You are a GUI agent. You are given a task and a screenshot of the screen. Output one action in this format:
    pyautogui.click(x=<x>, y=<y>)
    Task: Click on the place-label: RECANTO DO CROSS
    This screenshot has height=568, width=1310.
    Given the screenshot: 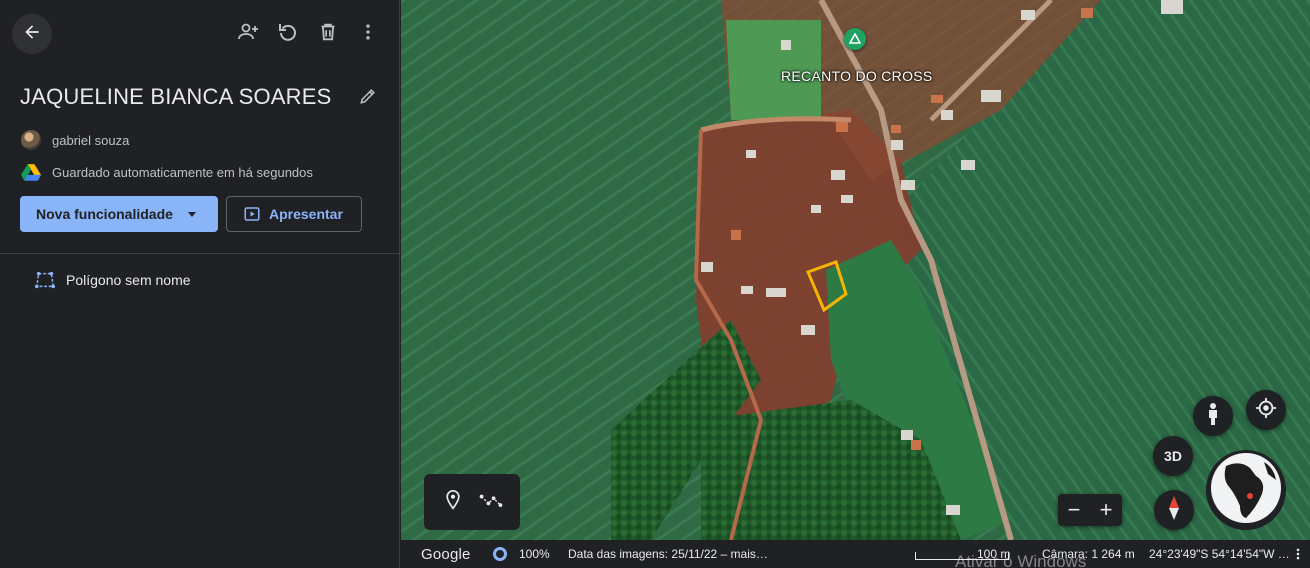 What is the action you would take?
    pyautogui.click(x=857, y=76)
    